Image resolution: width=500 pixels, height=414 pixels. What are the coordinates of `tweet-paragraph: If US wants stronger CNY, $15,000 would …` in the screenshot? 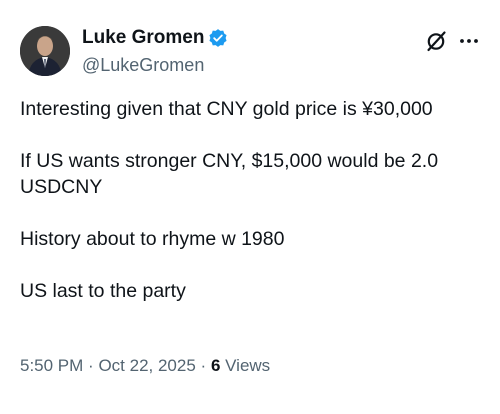 It's located at (229, 174).